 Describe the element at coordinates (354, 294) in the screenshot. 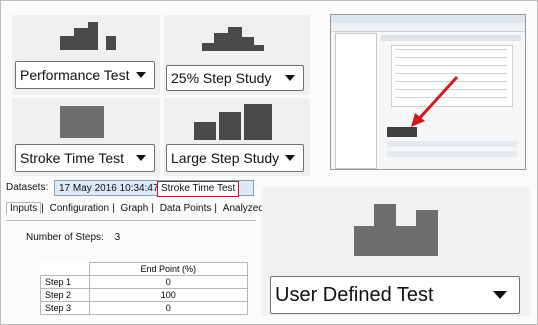

I see `user-defined-label: User Defined Test` at that location.